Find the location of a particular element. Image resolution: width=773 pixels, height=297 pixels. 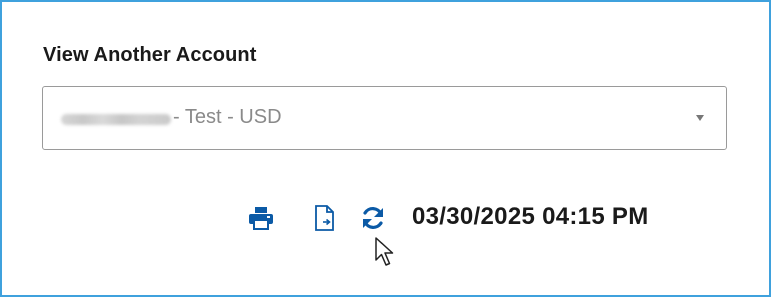

print-button is located at coordinates (261, 218).